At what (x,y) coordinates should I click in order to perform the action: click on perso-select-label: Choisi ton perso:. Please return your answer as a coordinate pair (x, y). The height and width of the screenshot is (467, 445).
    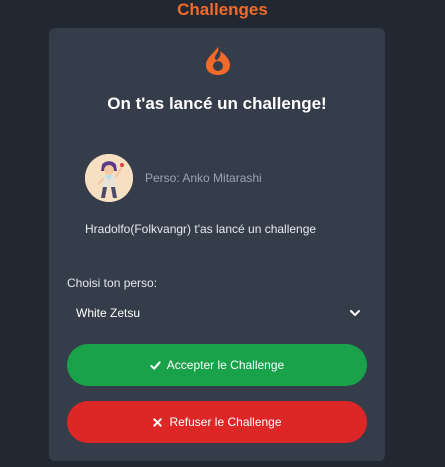
    Looking at the image, I should click on (112, 283).